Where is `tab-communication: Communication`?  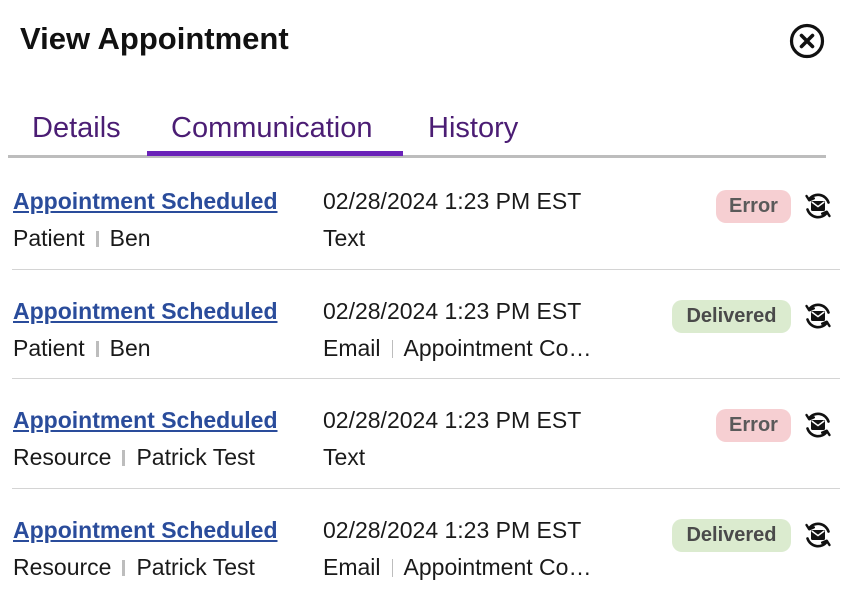
tab-communication: Communication is located at coordinates (271, 128).